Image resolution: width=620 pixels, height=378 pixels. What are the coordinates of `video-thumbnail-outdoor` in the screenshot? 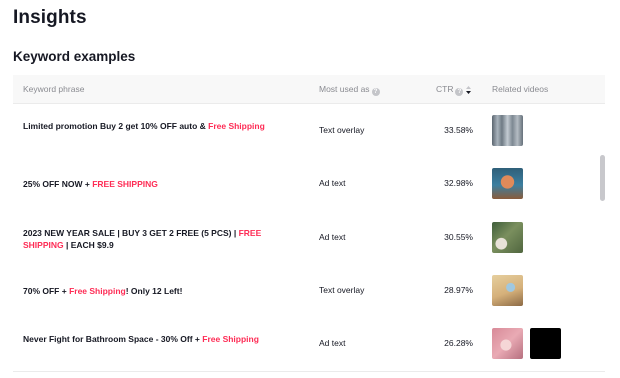 It's located at (507, 237).